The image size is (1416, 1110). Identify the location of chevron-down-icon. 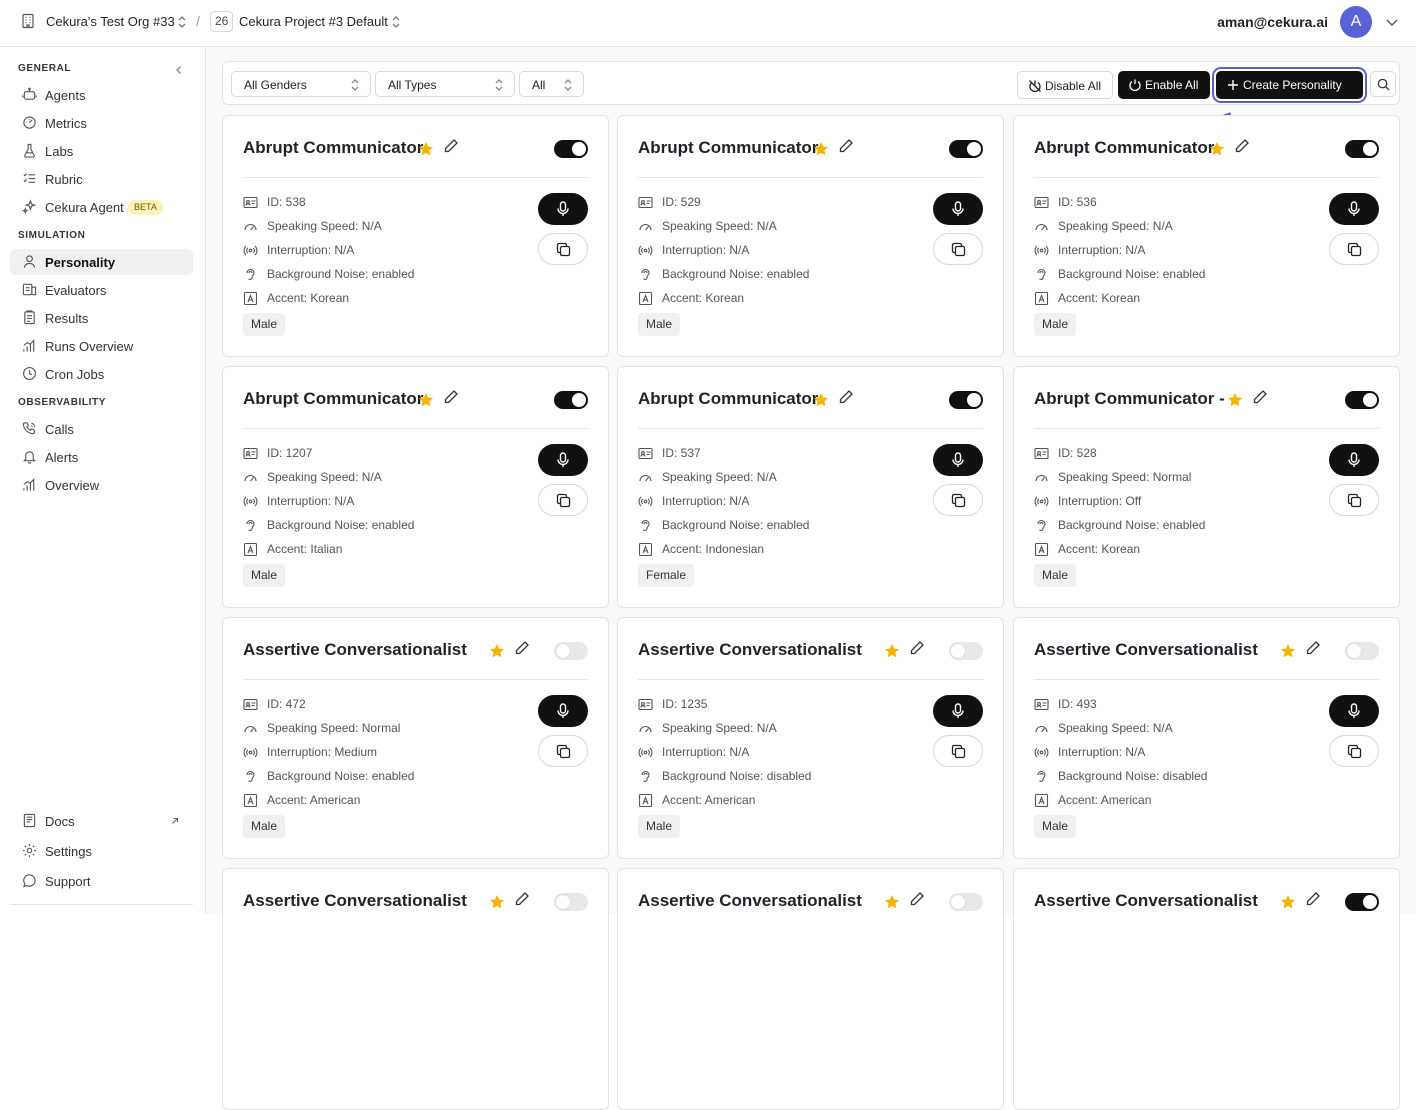
(1392, 22).